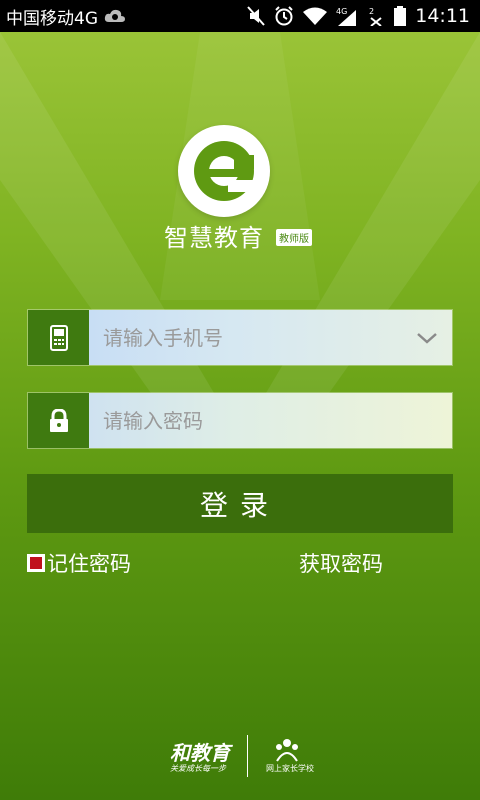  Describe the element at coordinates (294, 237) in the screenshot. I see `edition-badge: 教师版` at that location.